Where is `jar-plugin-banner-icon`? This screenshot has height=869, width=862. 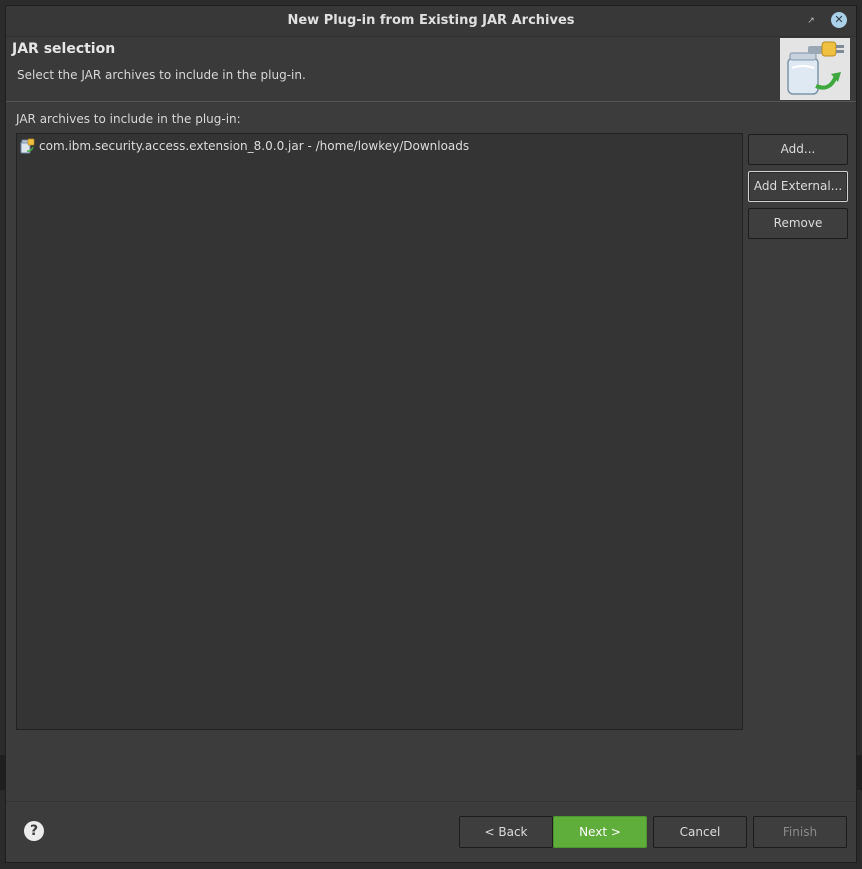 jar-plugin-banner-icon is located at coordinates (815, 69).